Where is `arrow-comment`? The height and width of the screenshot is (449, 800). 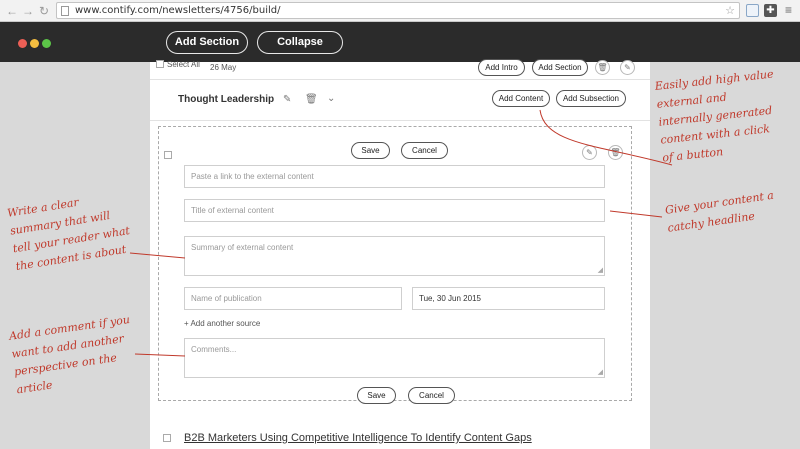
arrow-comment is located at coordinates (160, 355).